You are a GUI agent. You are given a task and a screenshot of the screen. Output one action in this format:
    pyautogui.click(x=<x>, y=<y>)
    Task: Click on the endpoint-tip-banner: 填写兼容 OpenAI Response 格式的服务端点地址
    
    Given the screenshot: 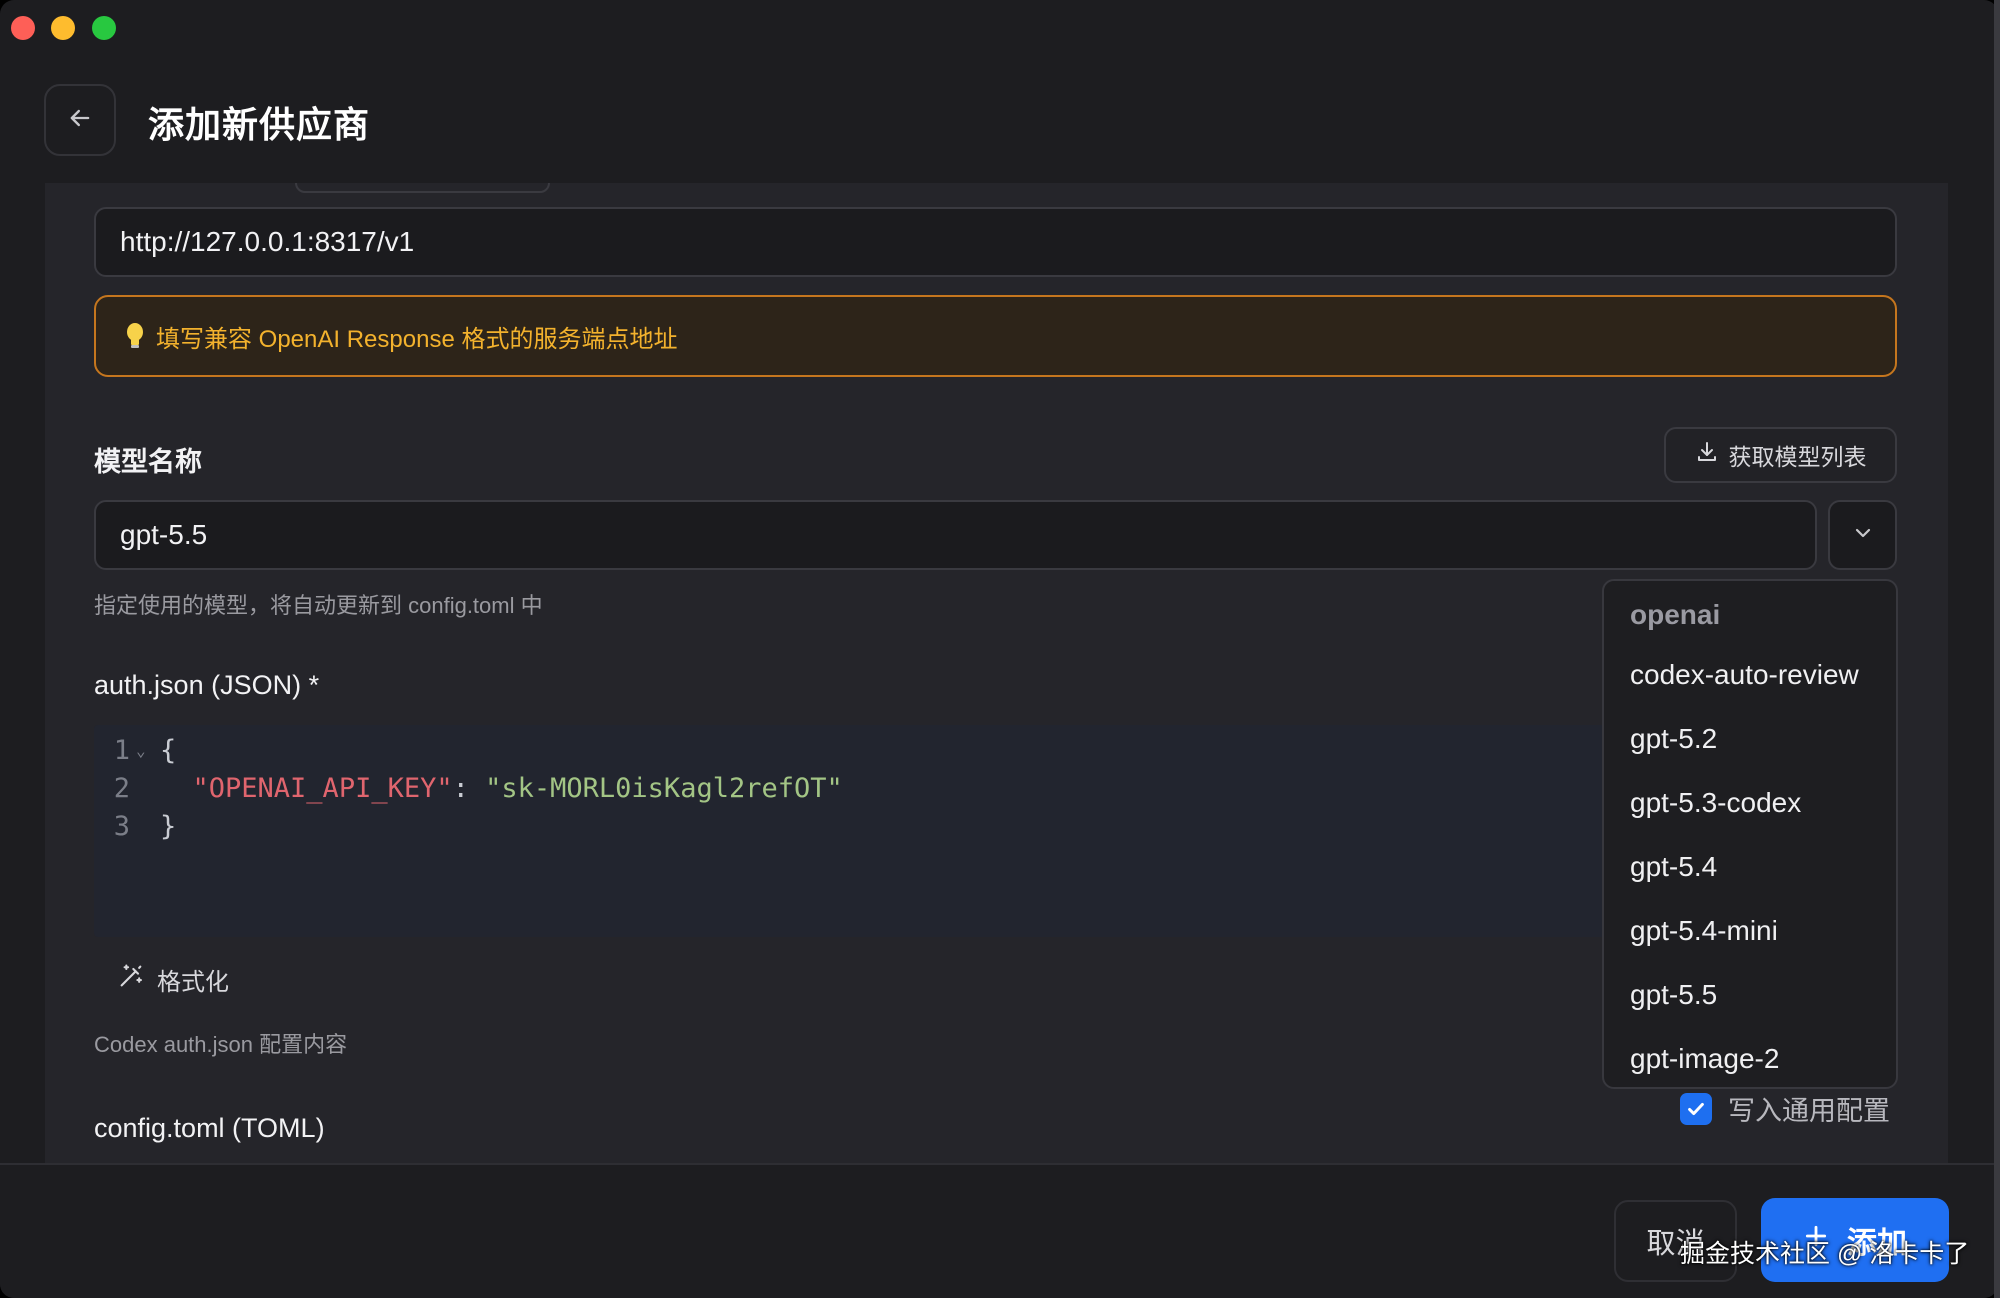 What is the action you would take?
    pyautogui.click(x=995, y=336)
    